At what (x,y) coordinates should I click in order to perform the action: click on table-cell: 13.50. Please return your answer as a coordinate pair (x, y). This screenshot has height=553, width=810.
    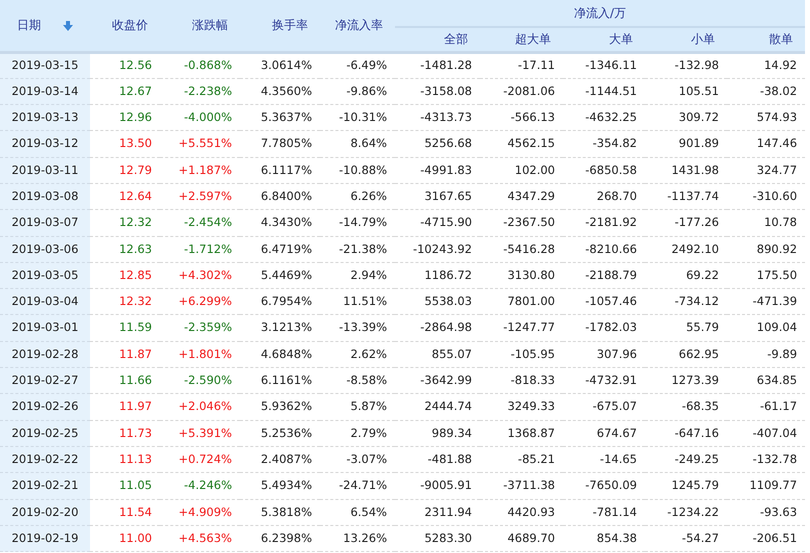
    Looking at the image, I should click on (135, 143).